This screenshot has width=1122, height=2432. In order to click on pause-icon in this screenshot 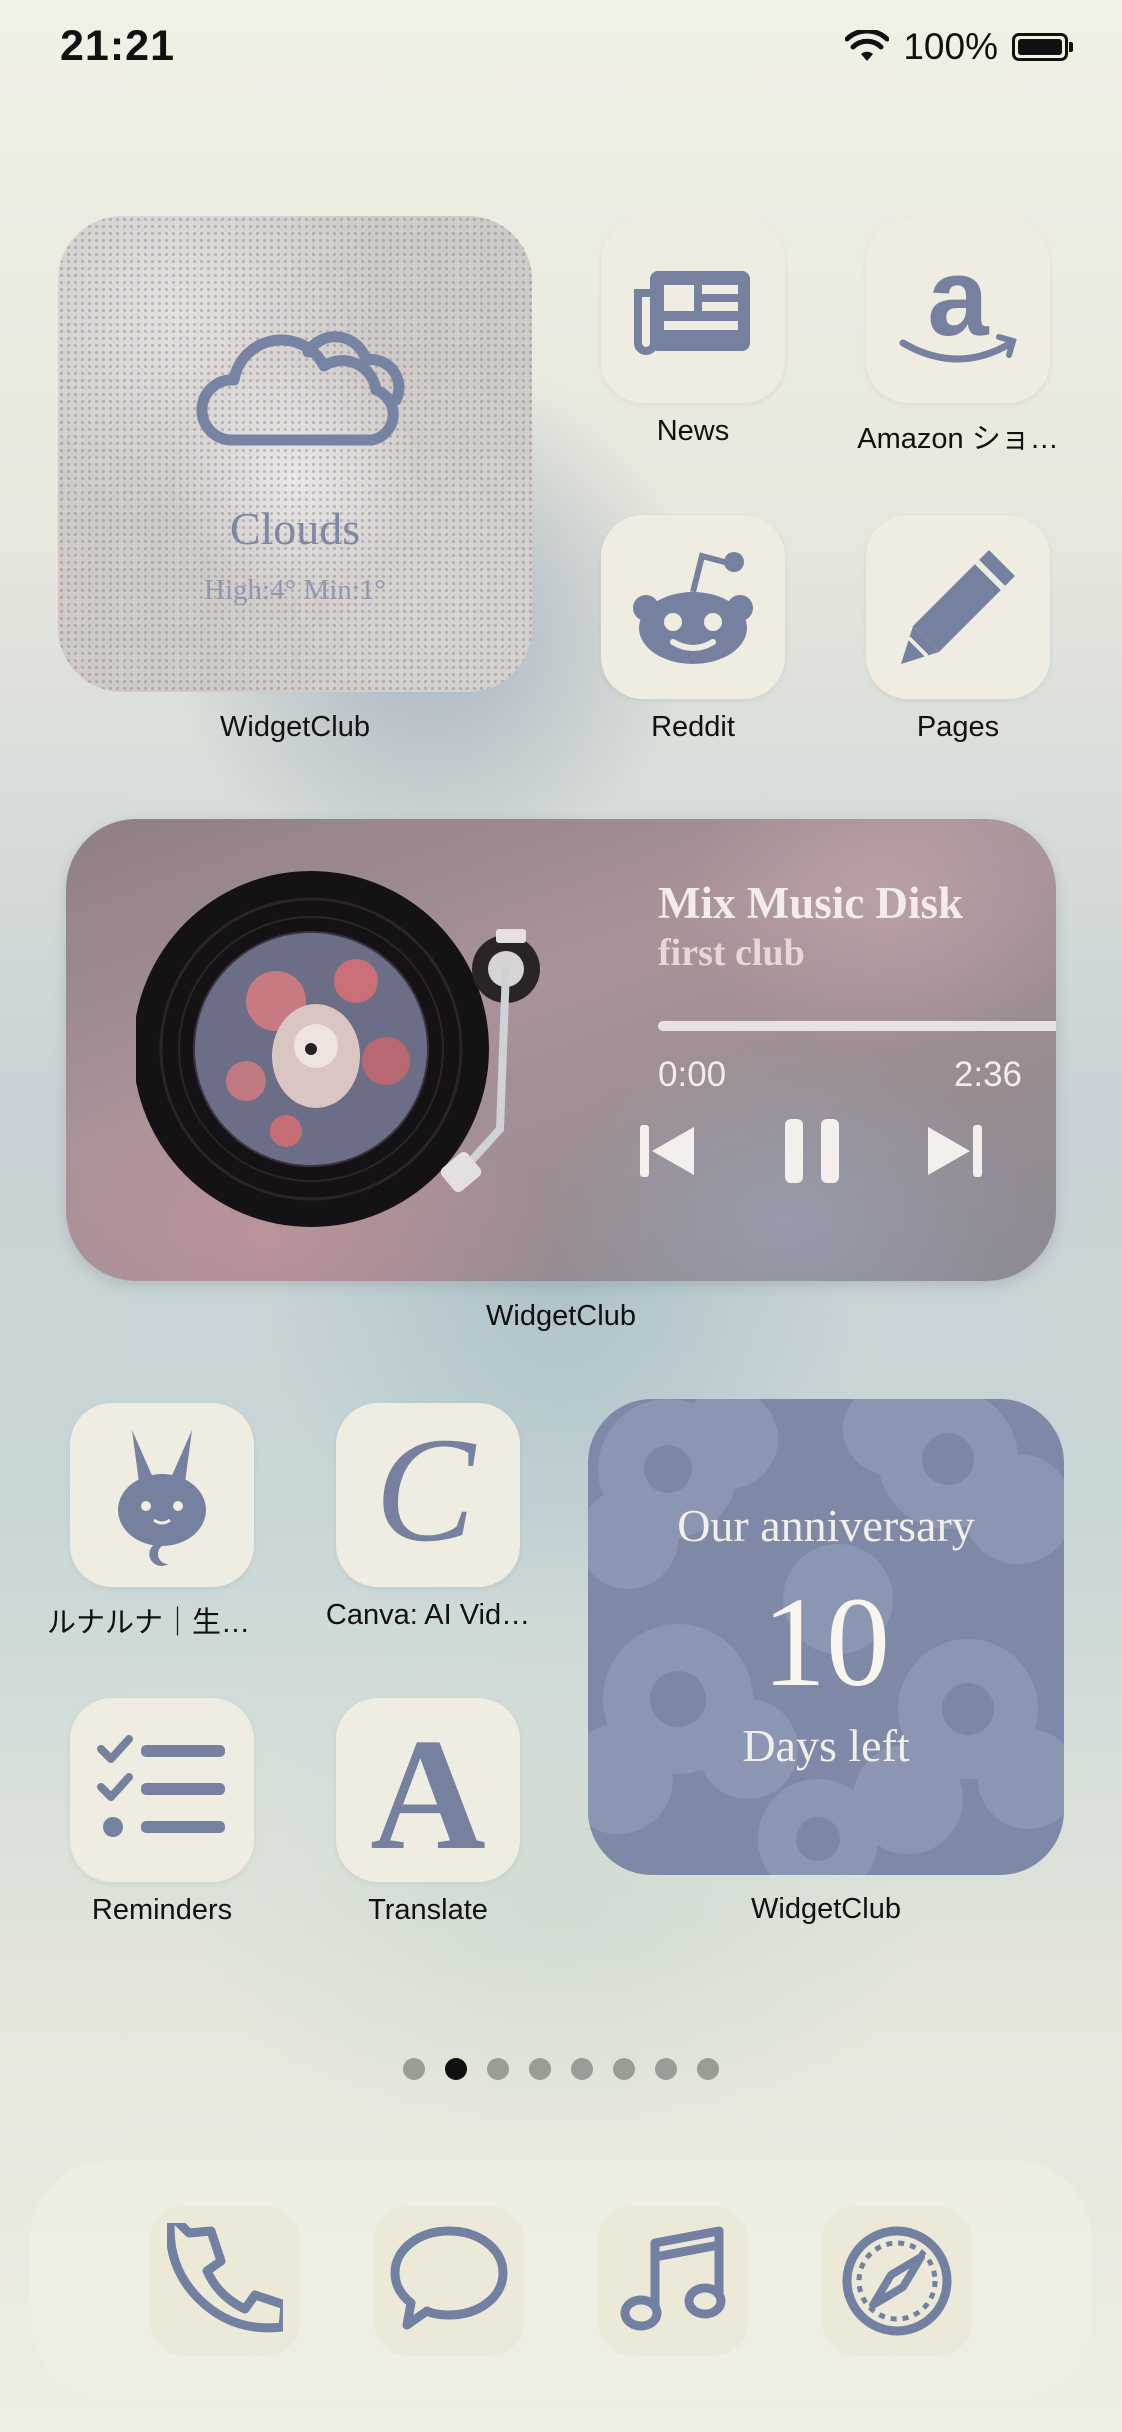, I will do `click(812, 1151)`.